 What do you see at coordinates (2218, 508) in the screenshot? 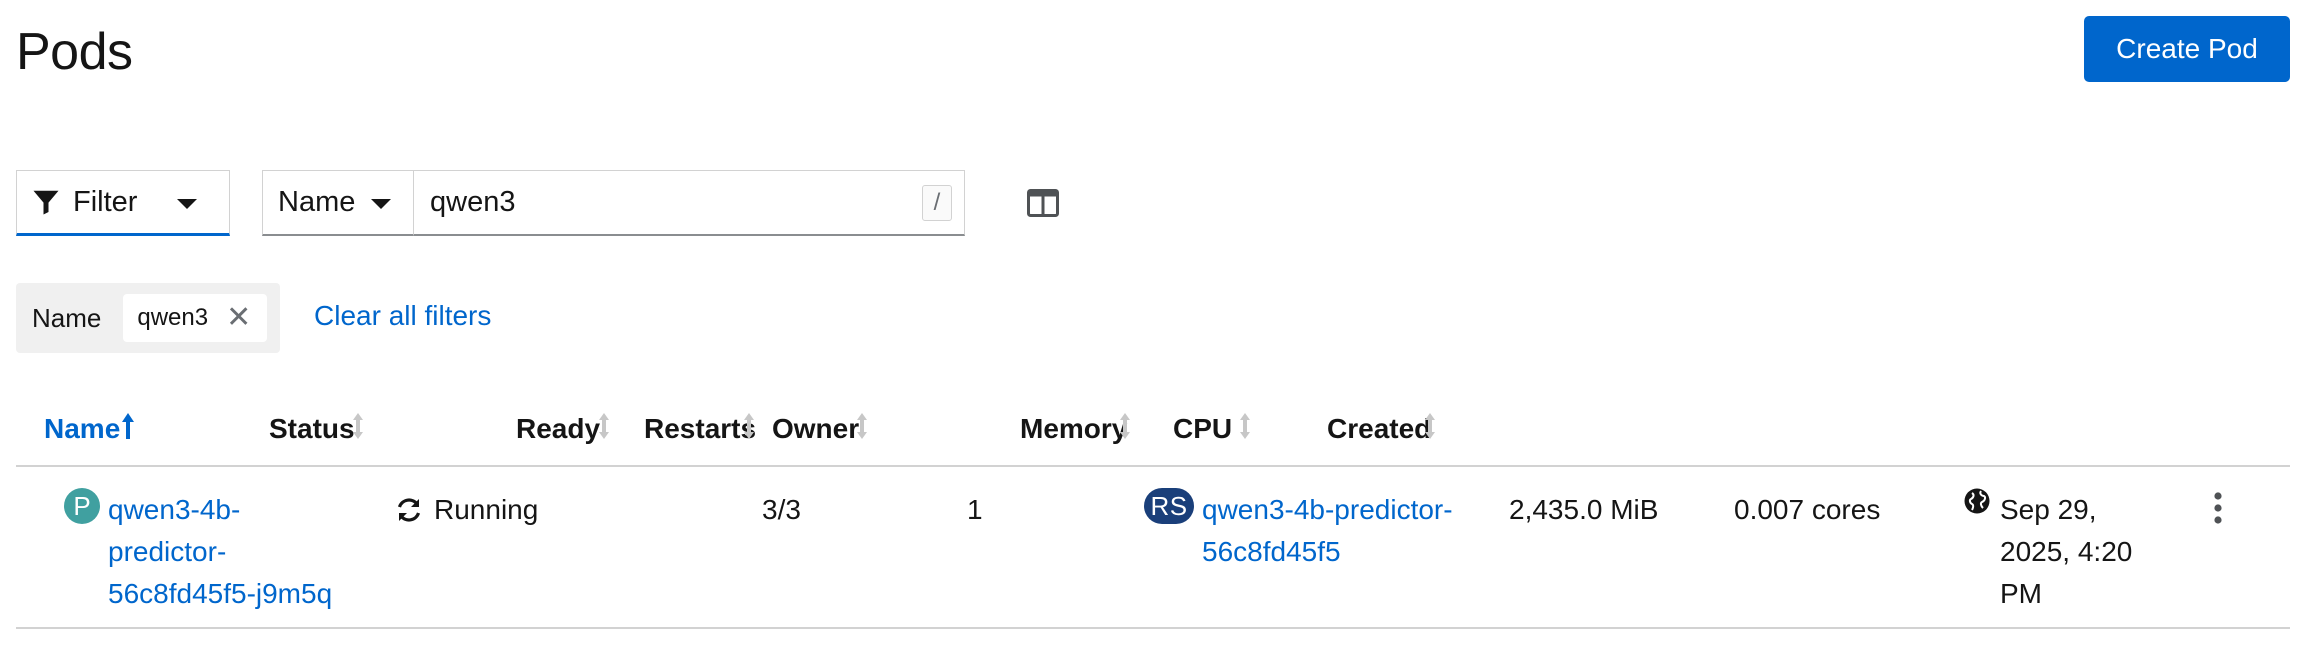
I see `kebab-menu-icon` at bounding box center [2218, 508].